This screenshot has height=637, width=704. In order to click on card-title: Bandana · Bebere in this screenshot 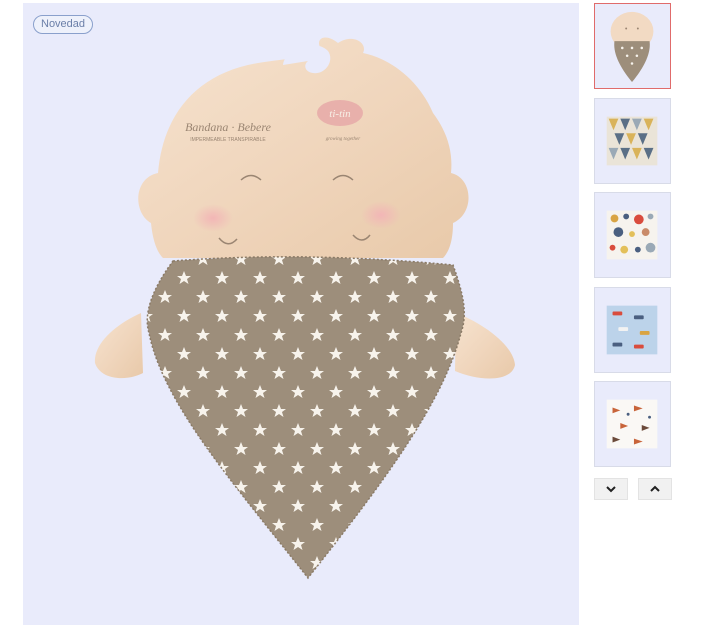, I will do `click(228, 127)`.